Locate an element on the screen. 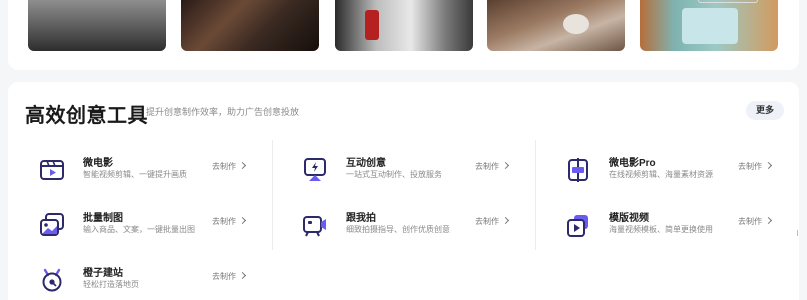 The width and height of the screenshot is (807, 300). tool-name: 互动创意 is located at coordinates (366, 163).